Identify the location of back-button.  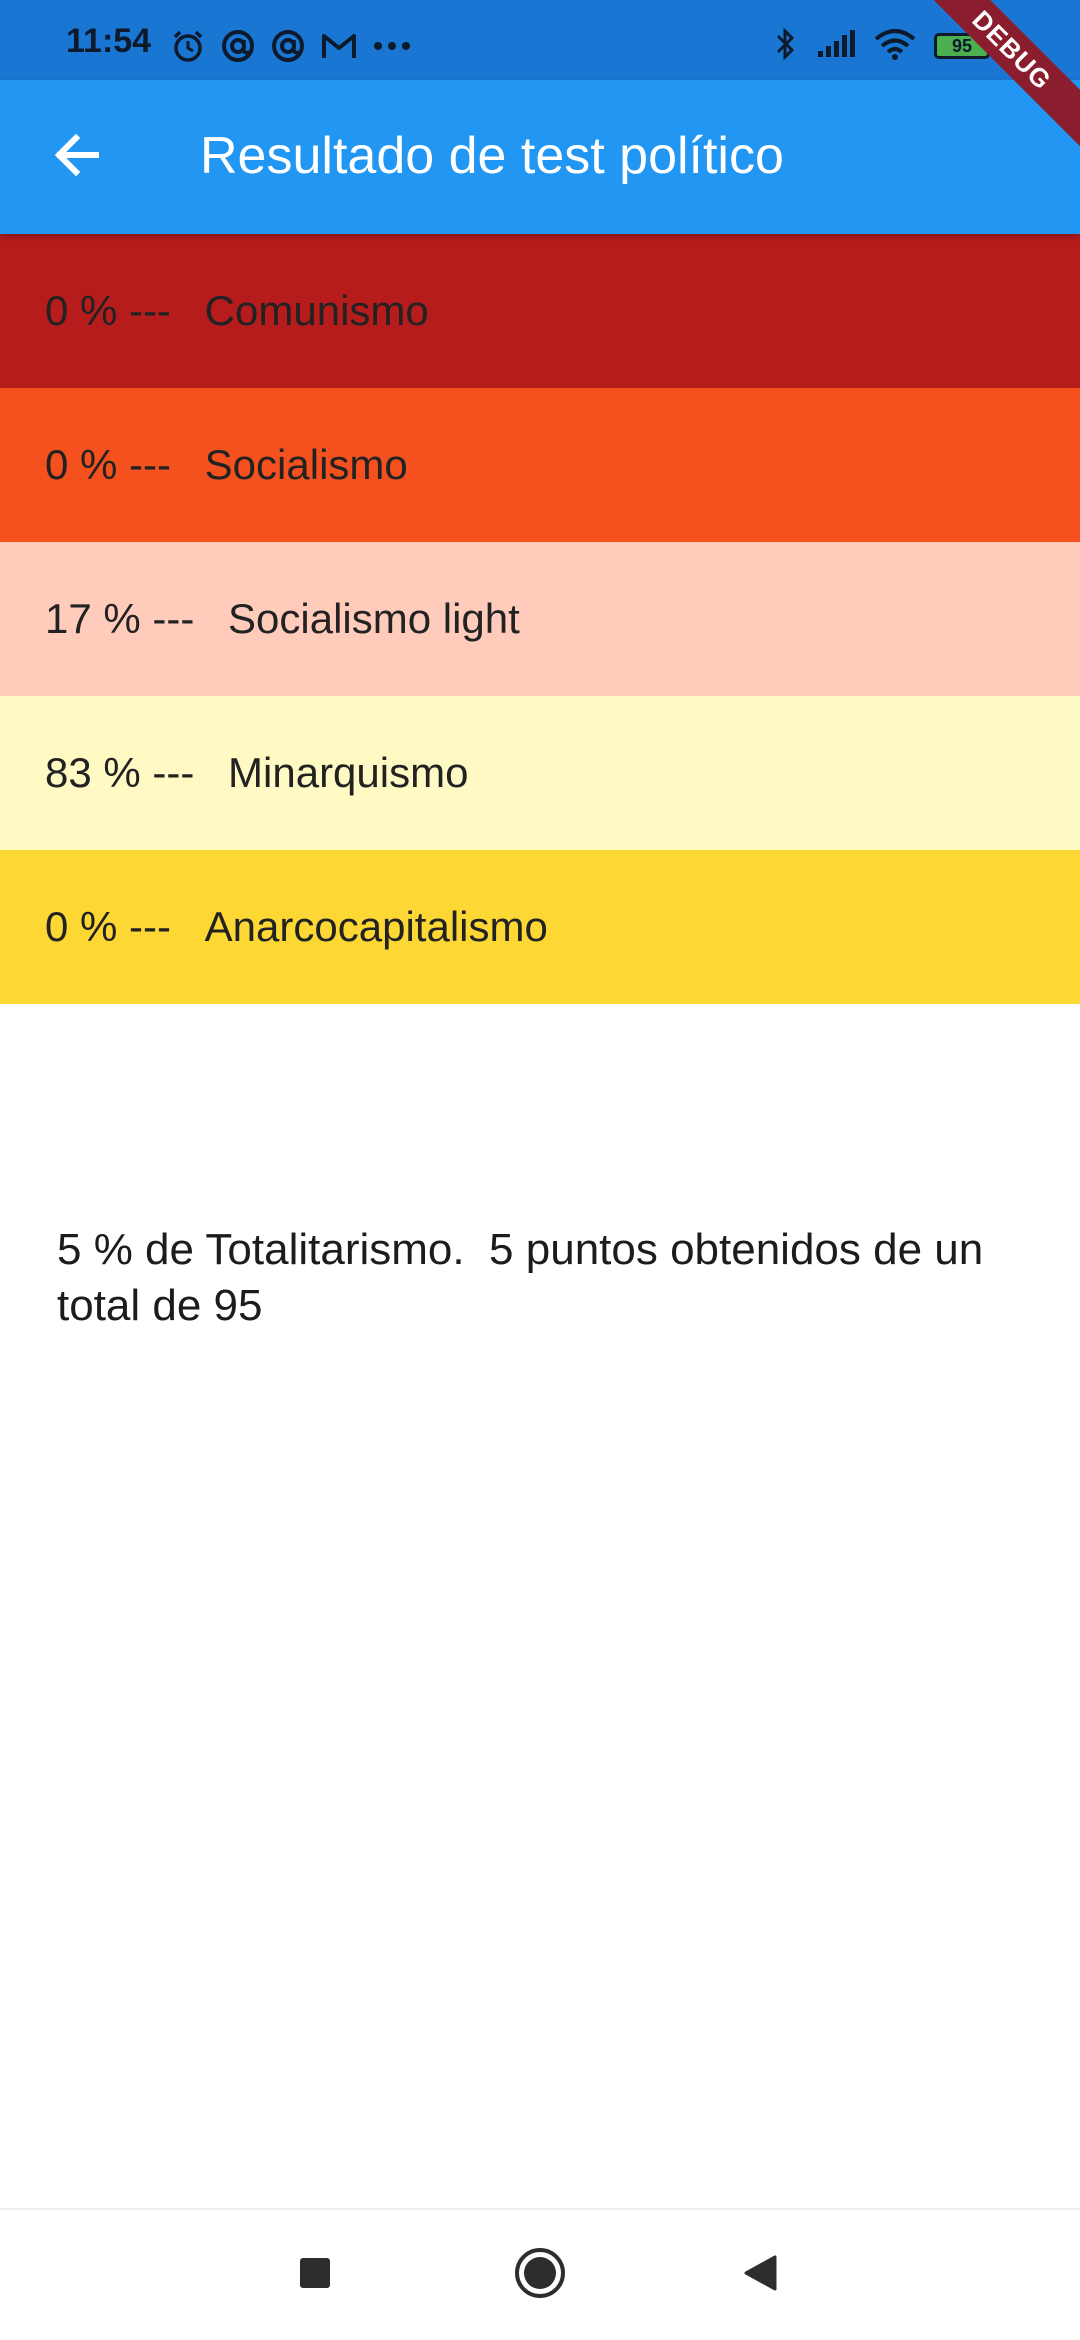
(76, 157).